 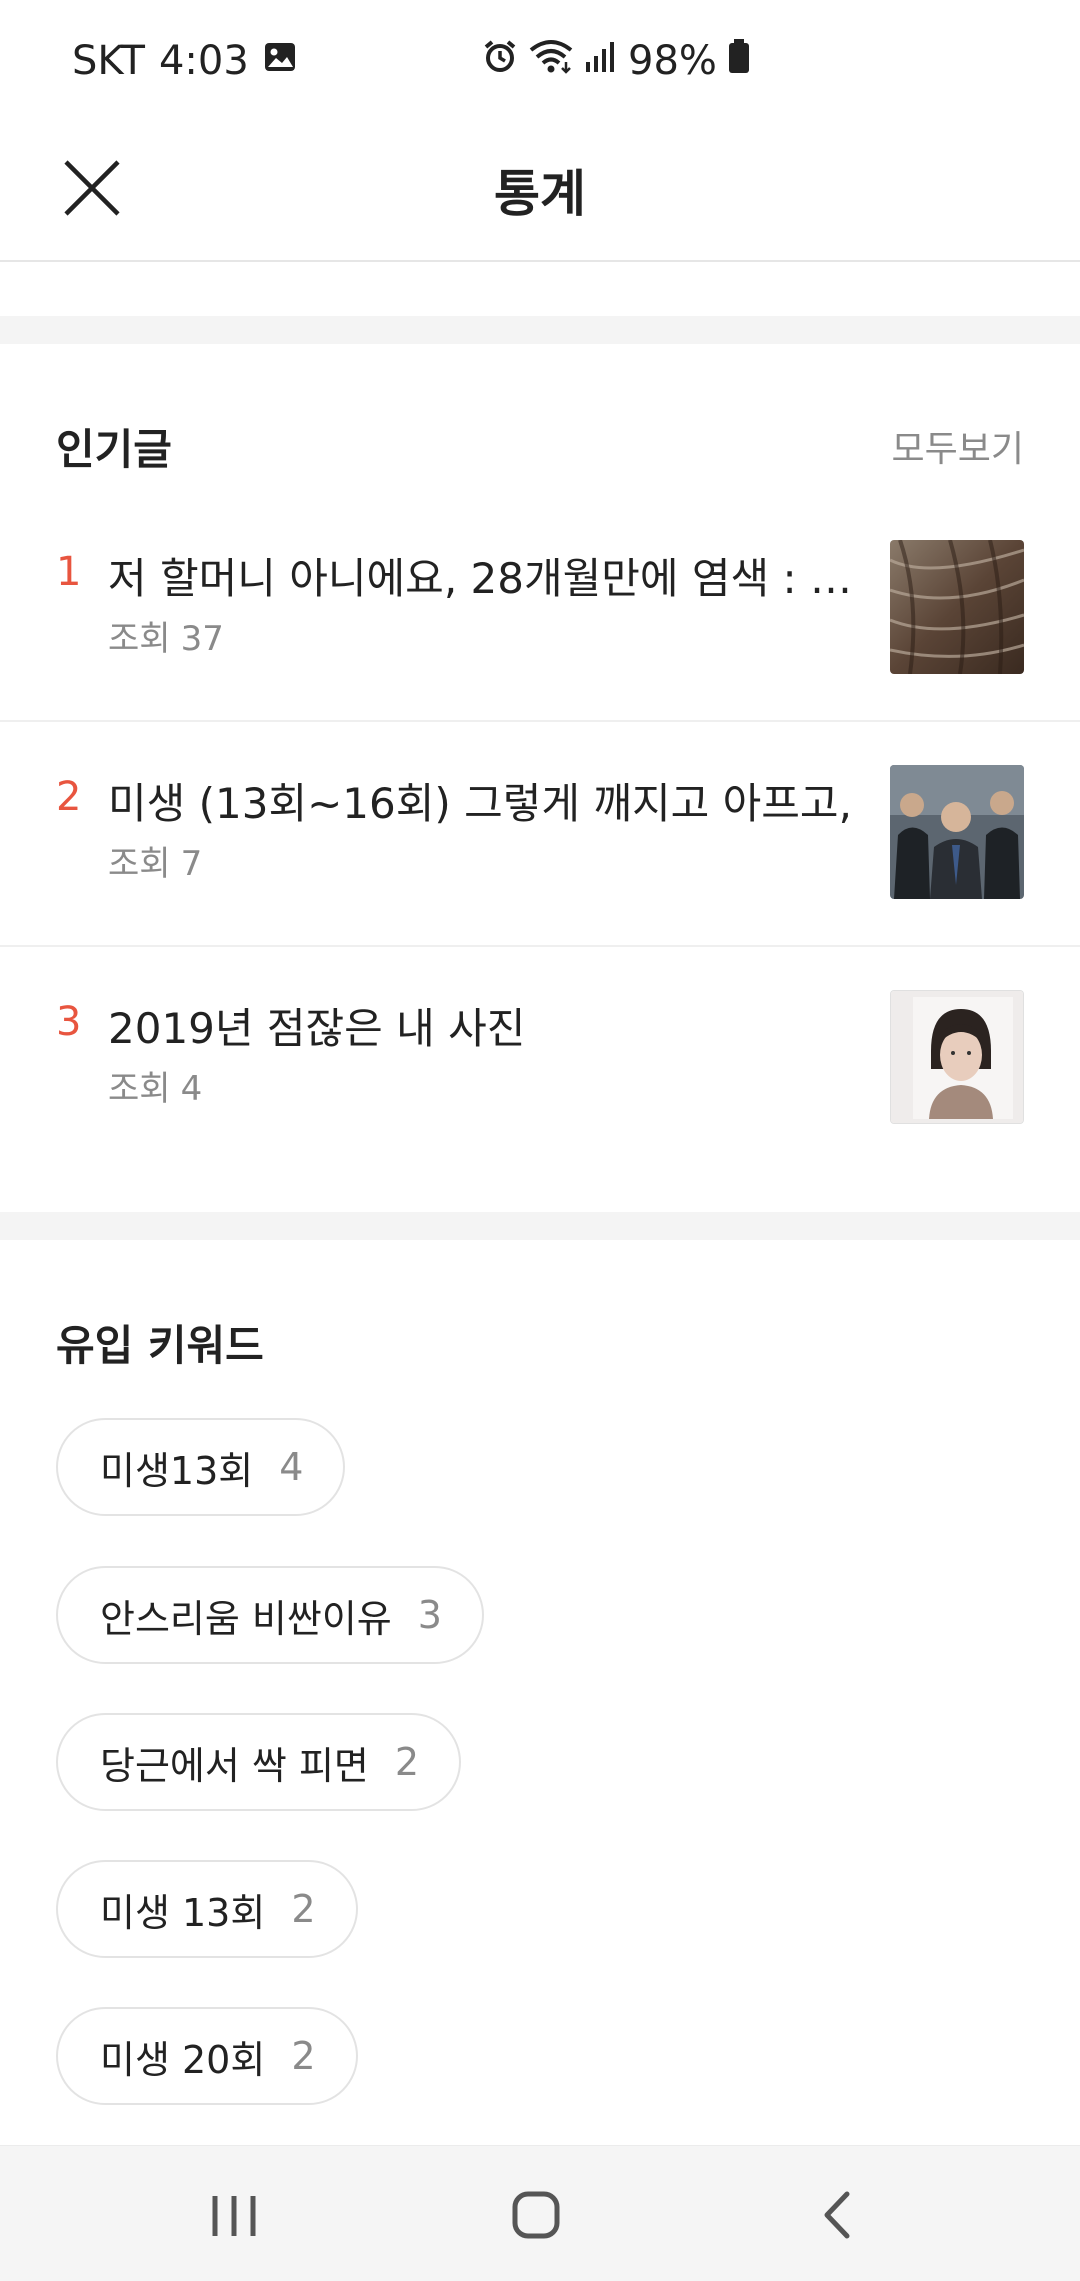 I want to click on gallery-notification-icon, so click(x=280, y=61).